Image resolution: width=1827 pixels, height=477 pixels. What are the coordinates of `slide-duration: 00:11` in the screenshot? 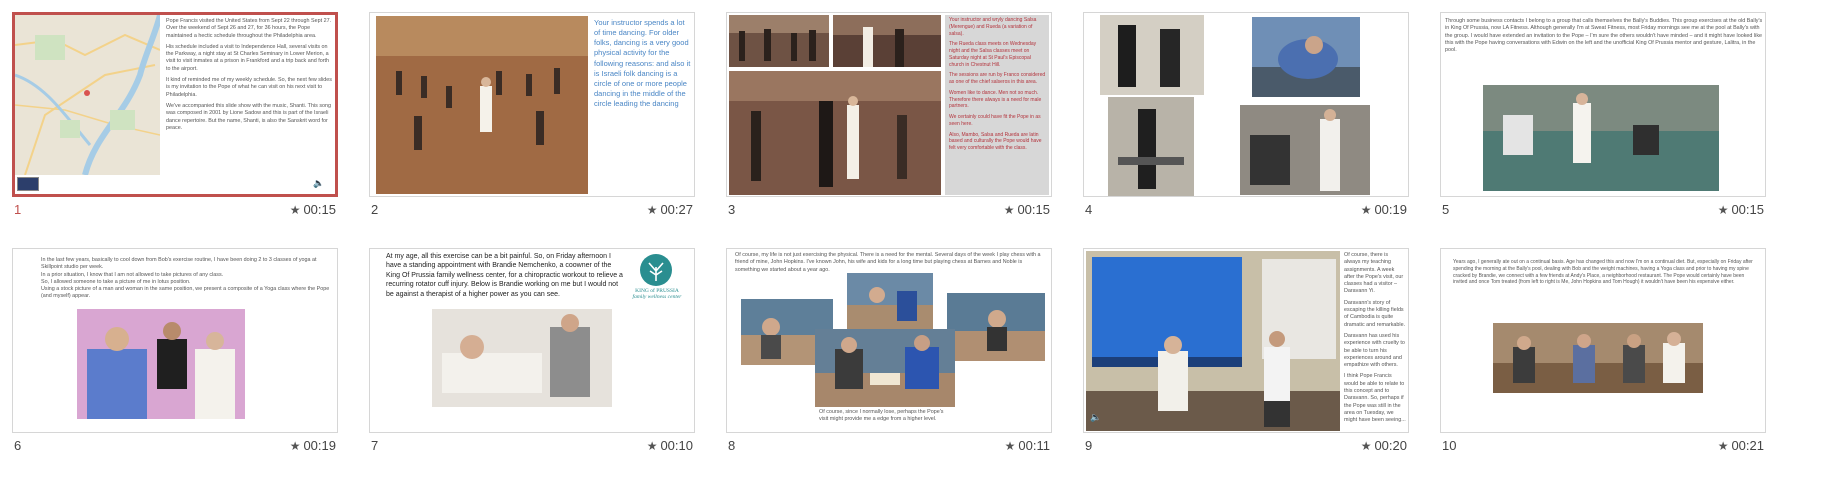 It's located at (1034, 445).